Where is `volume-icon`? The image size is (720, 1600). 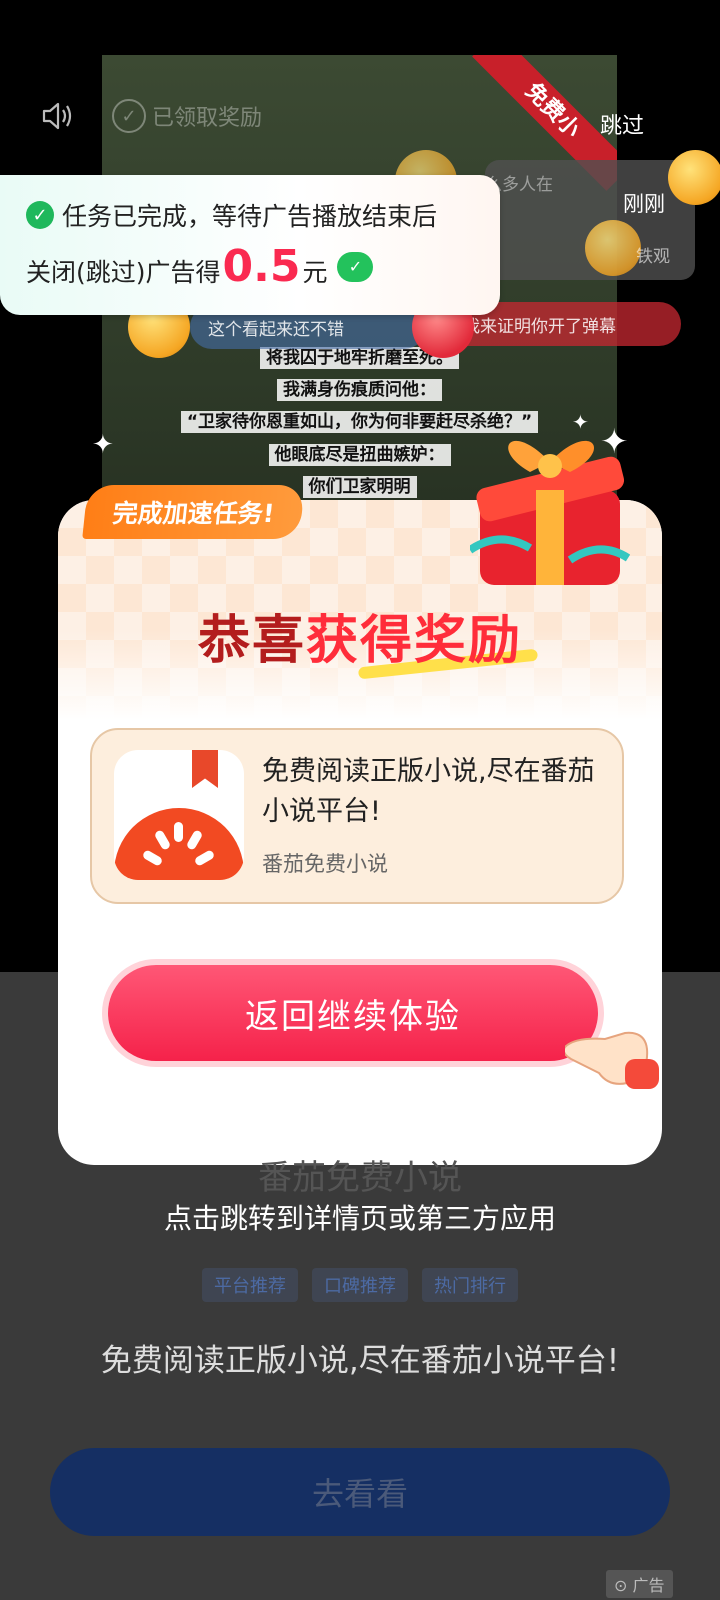
volume-icon is located at coordinates (58, 116).